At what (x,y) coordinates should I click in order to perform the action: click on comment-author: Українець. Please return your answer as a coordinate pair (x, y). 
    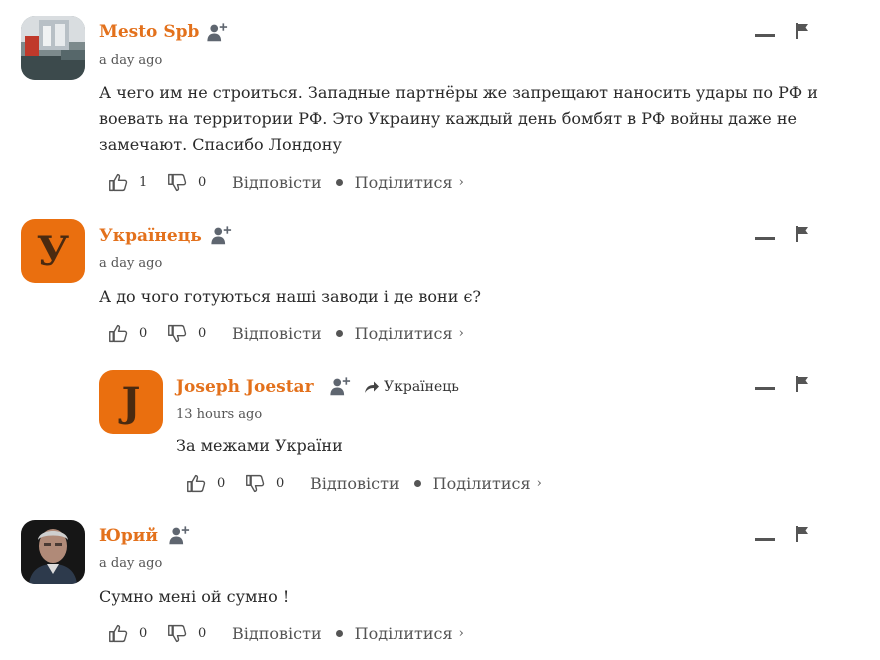
    Looking at the image, I should click on (150, 236).